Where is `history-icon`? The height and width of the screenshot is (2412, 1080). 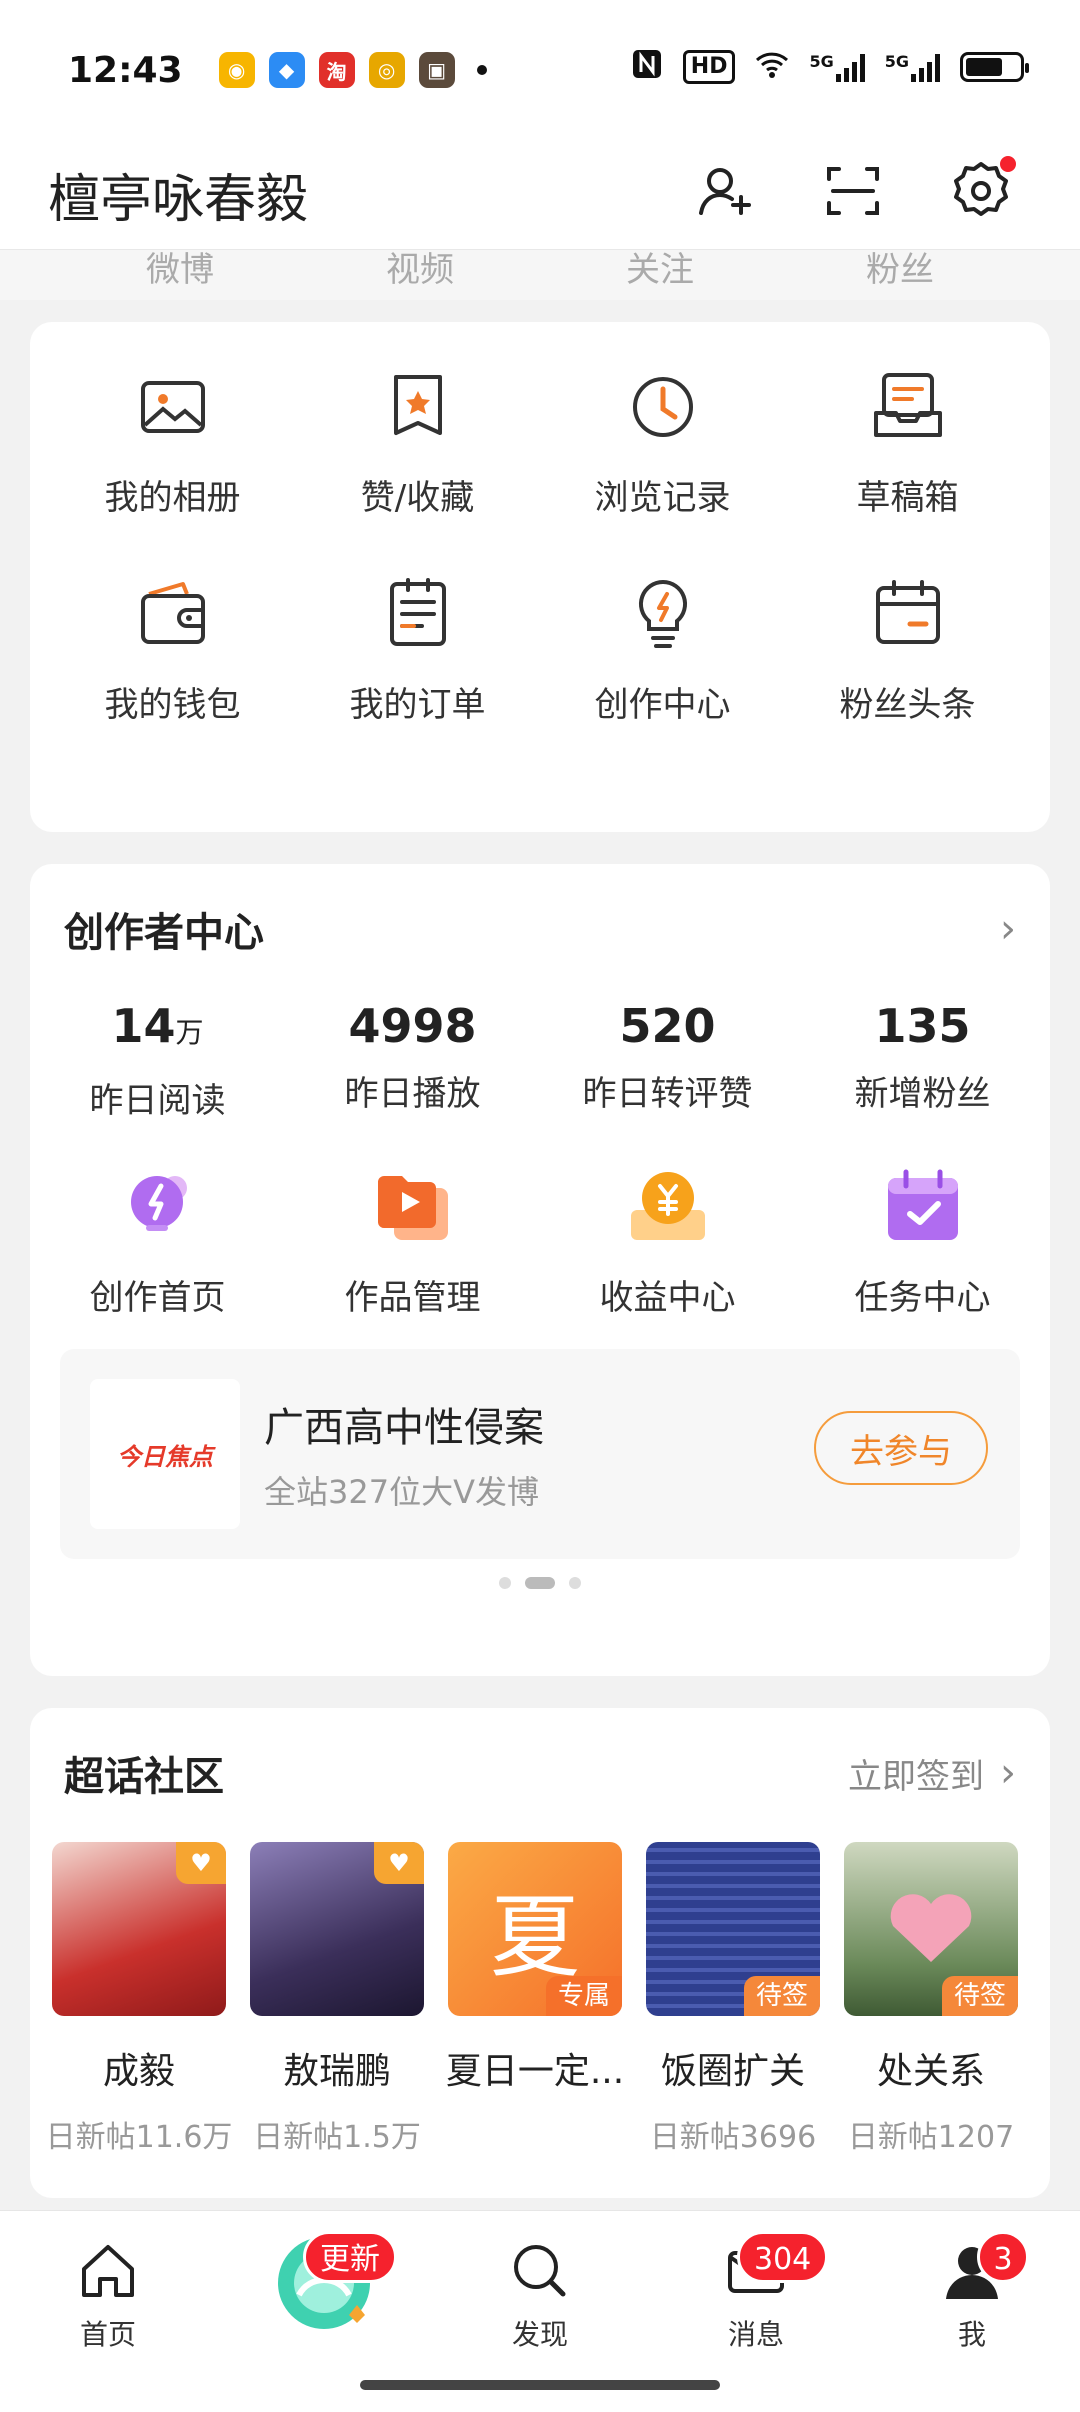 history-icon is located at coordinates (662, 407).